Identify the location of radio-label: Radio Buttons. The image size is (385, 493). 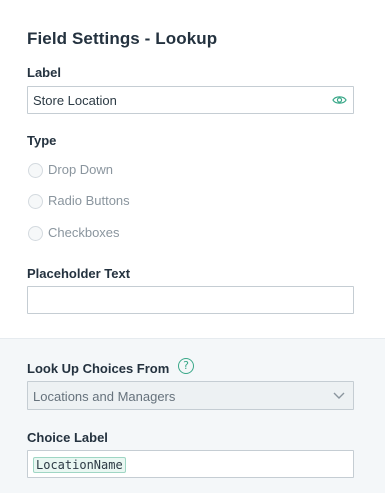
(89, 200).